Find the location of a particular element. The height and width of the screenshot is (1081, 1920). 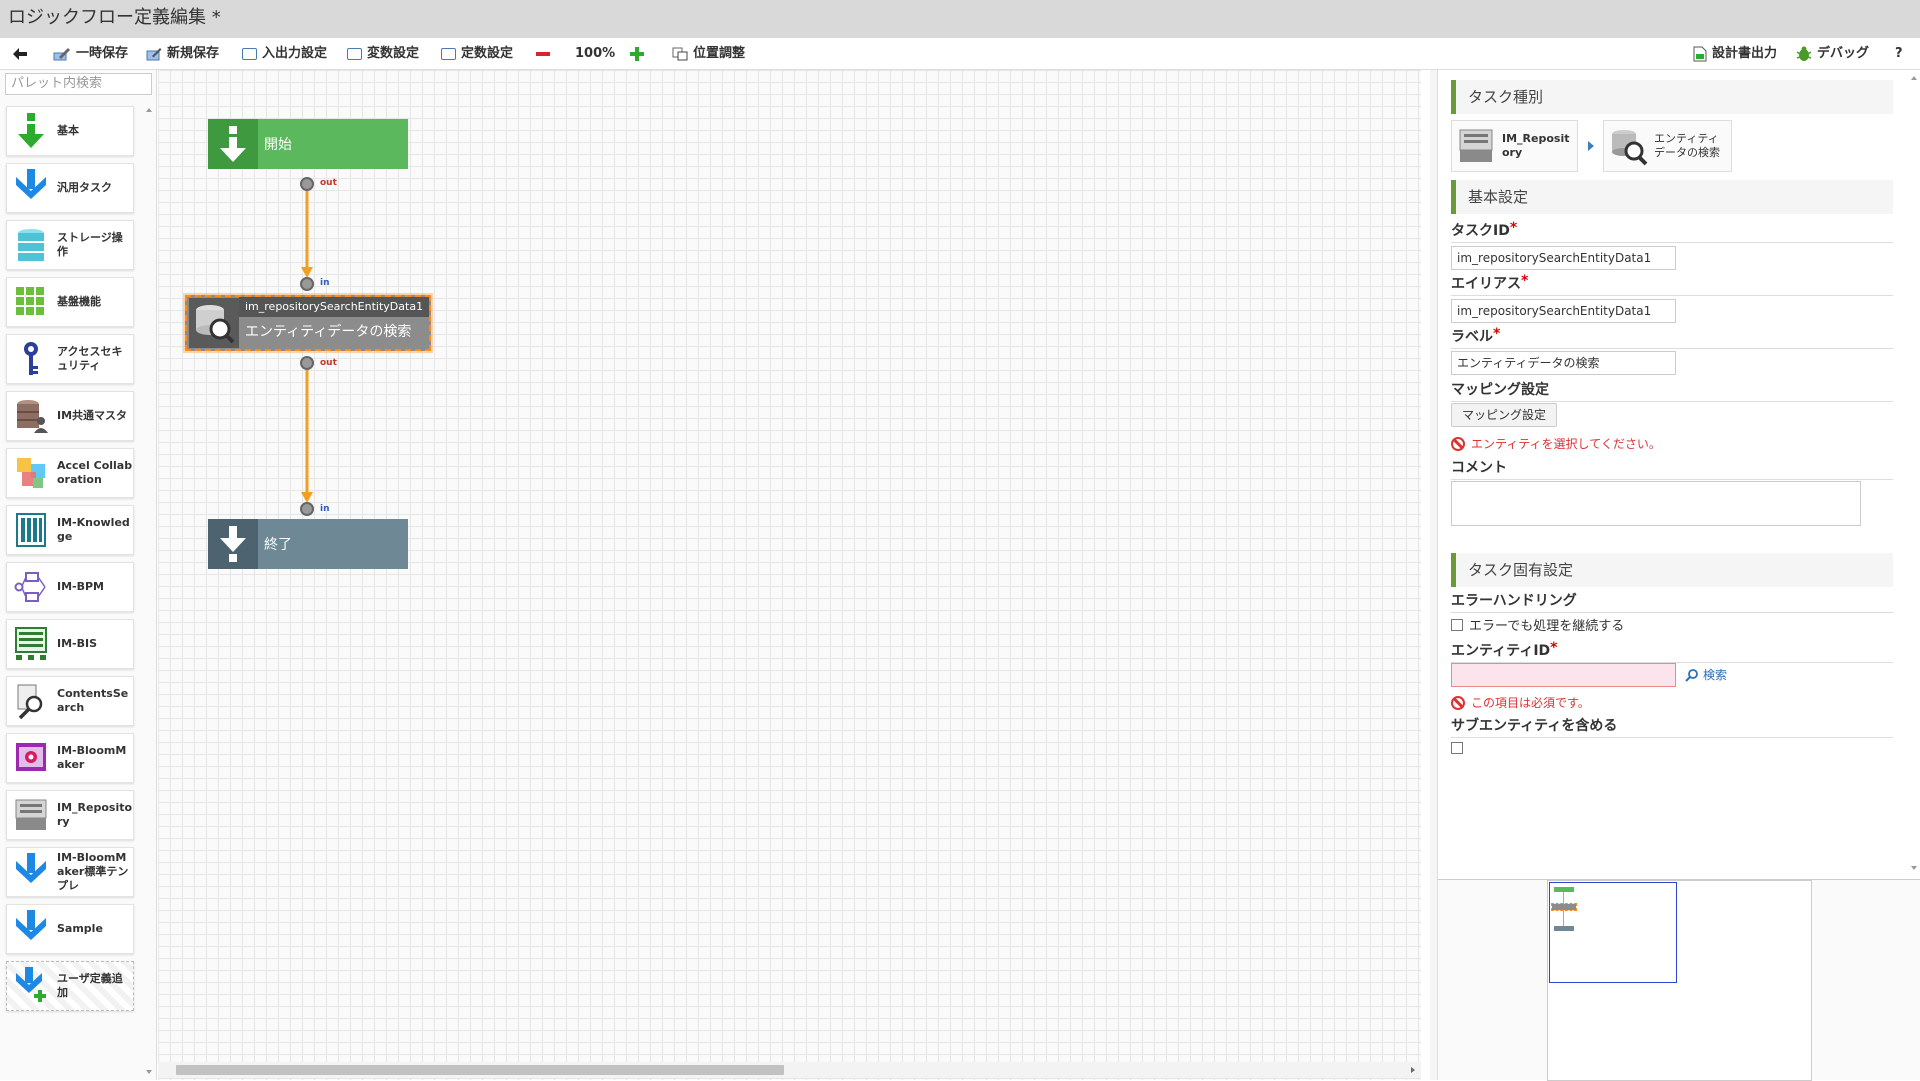

entity-id-error: この項目は必須です。 is located at coordinates (1520, 702).